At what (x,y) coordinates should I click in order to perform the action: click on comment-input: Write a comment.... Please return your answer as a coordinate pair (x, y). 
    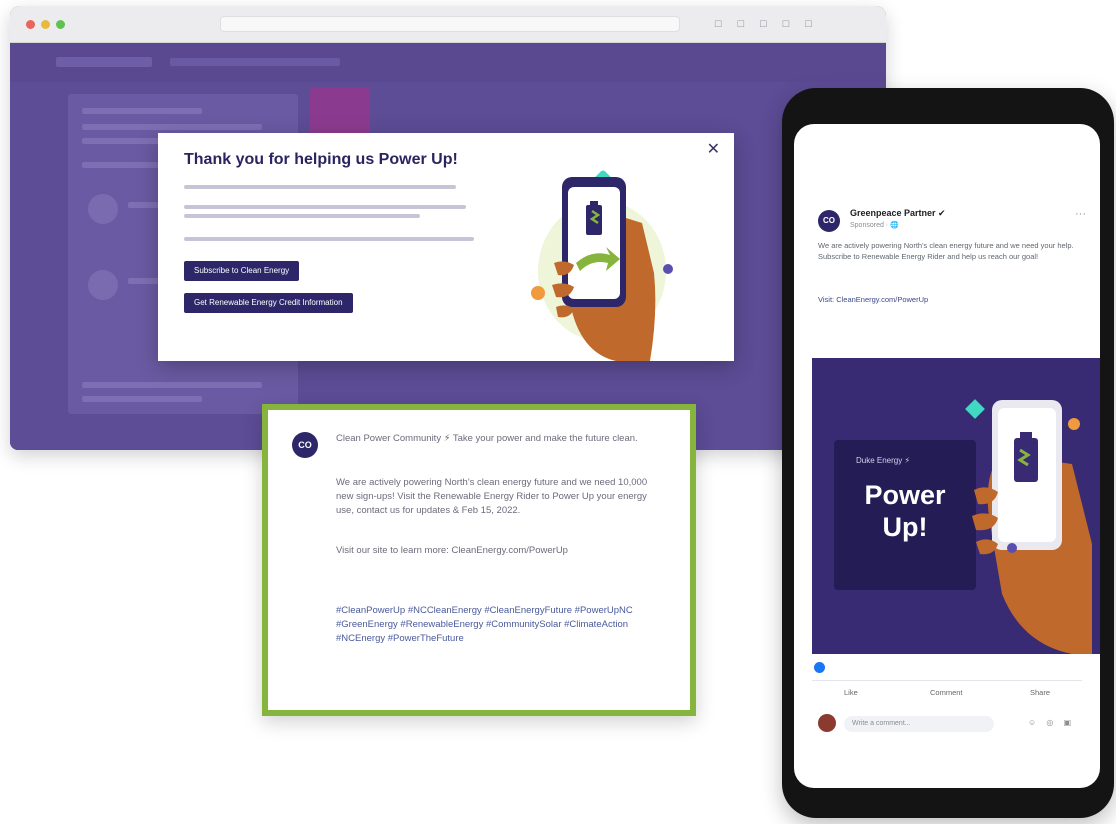
    Looking at the image, I should click on (919, 724).